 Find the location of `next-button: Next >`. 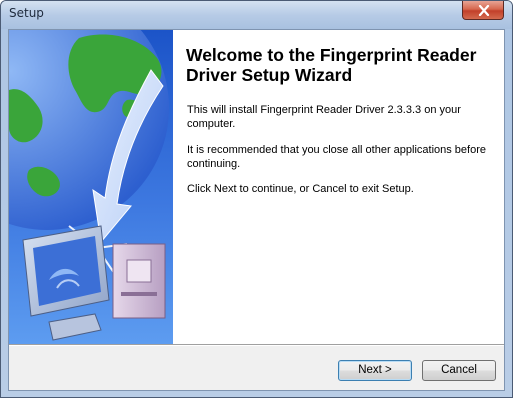

next-button: Next > is located at coordinates (375, 370).